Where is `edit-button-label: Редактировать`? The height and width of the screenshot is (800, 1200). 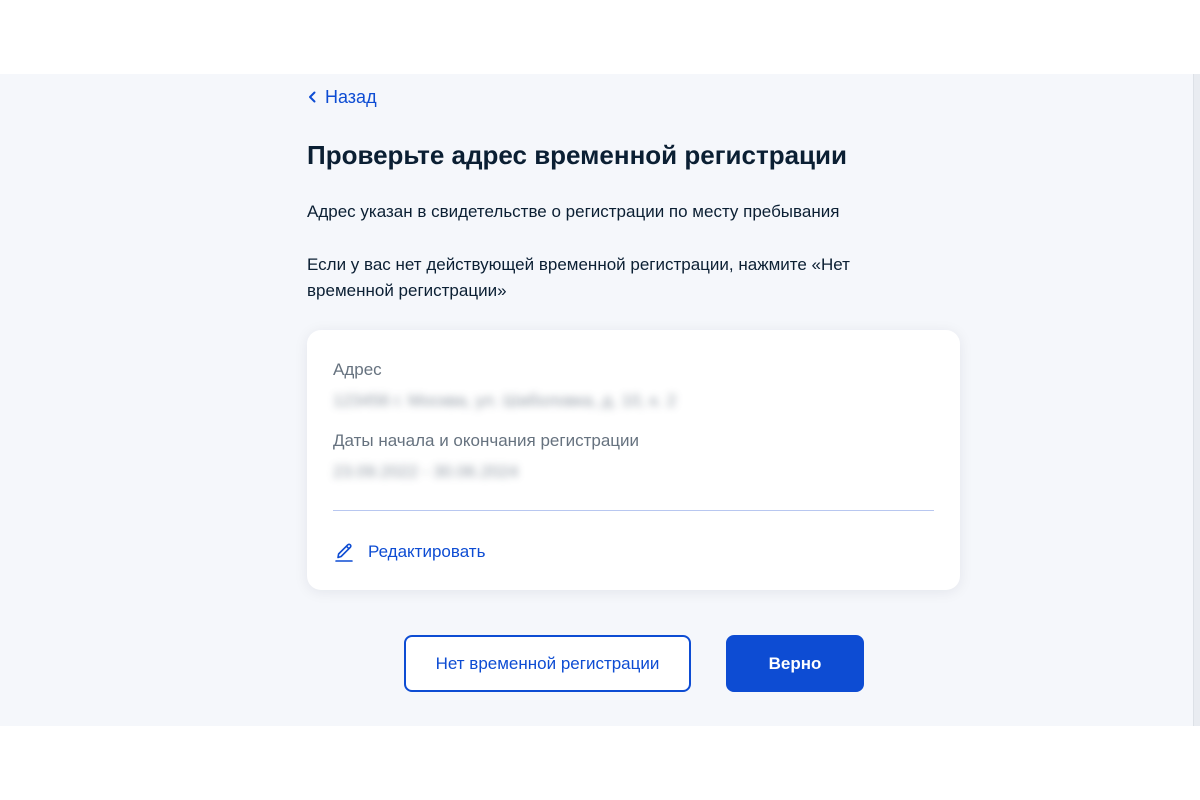
edit-button-label: Редактировать is located at coordinates (427, 551).